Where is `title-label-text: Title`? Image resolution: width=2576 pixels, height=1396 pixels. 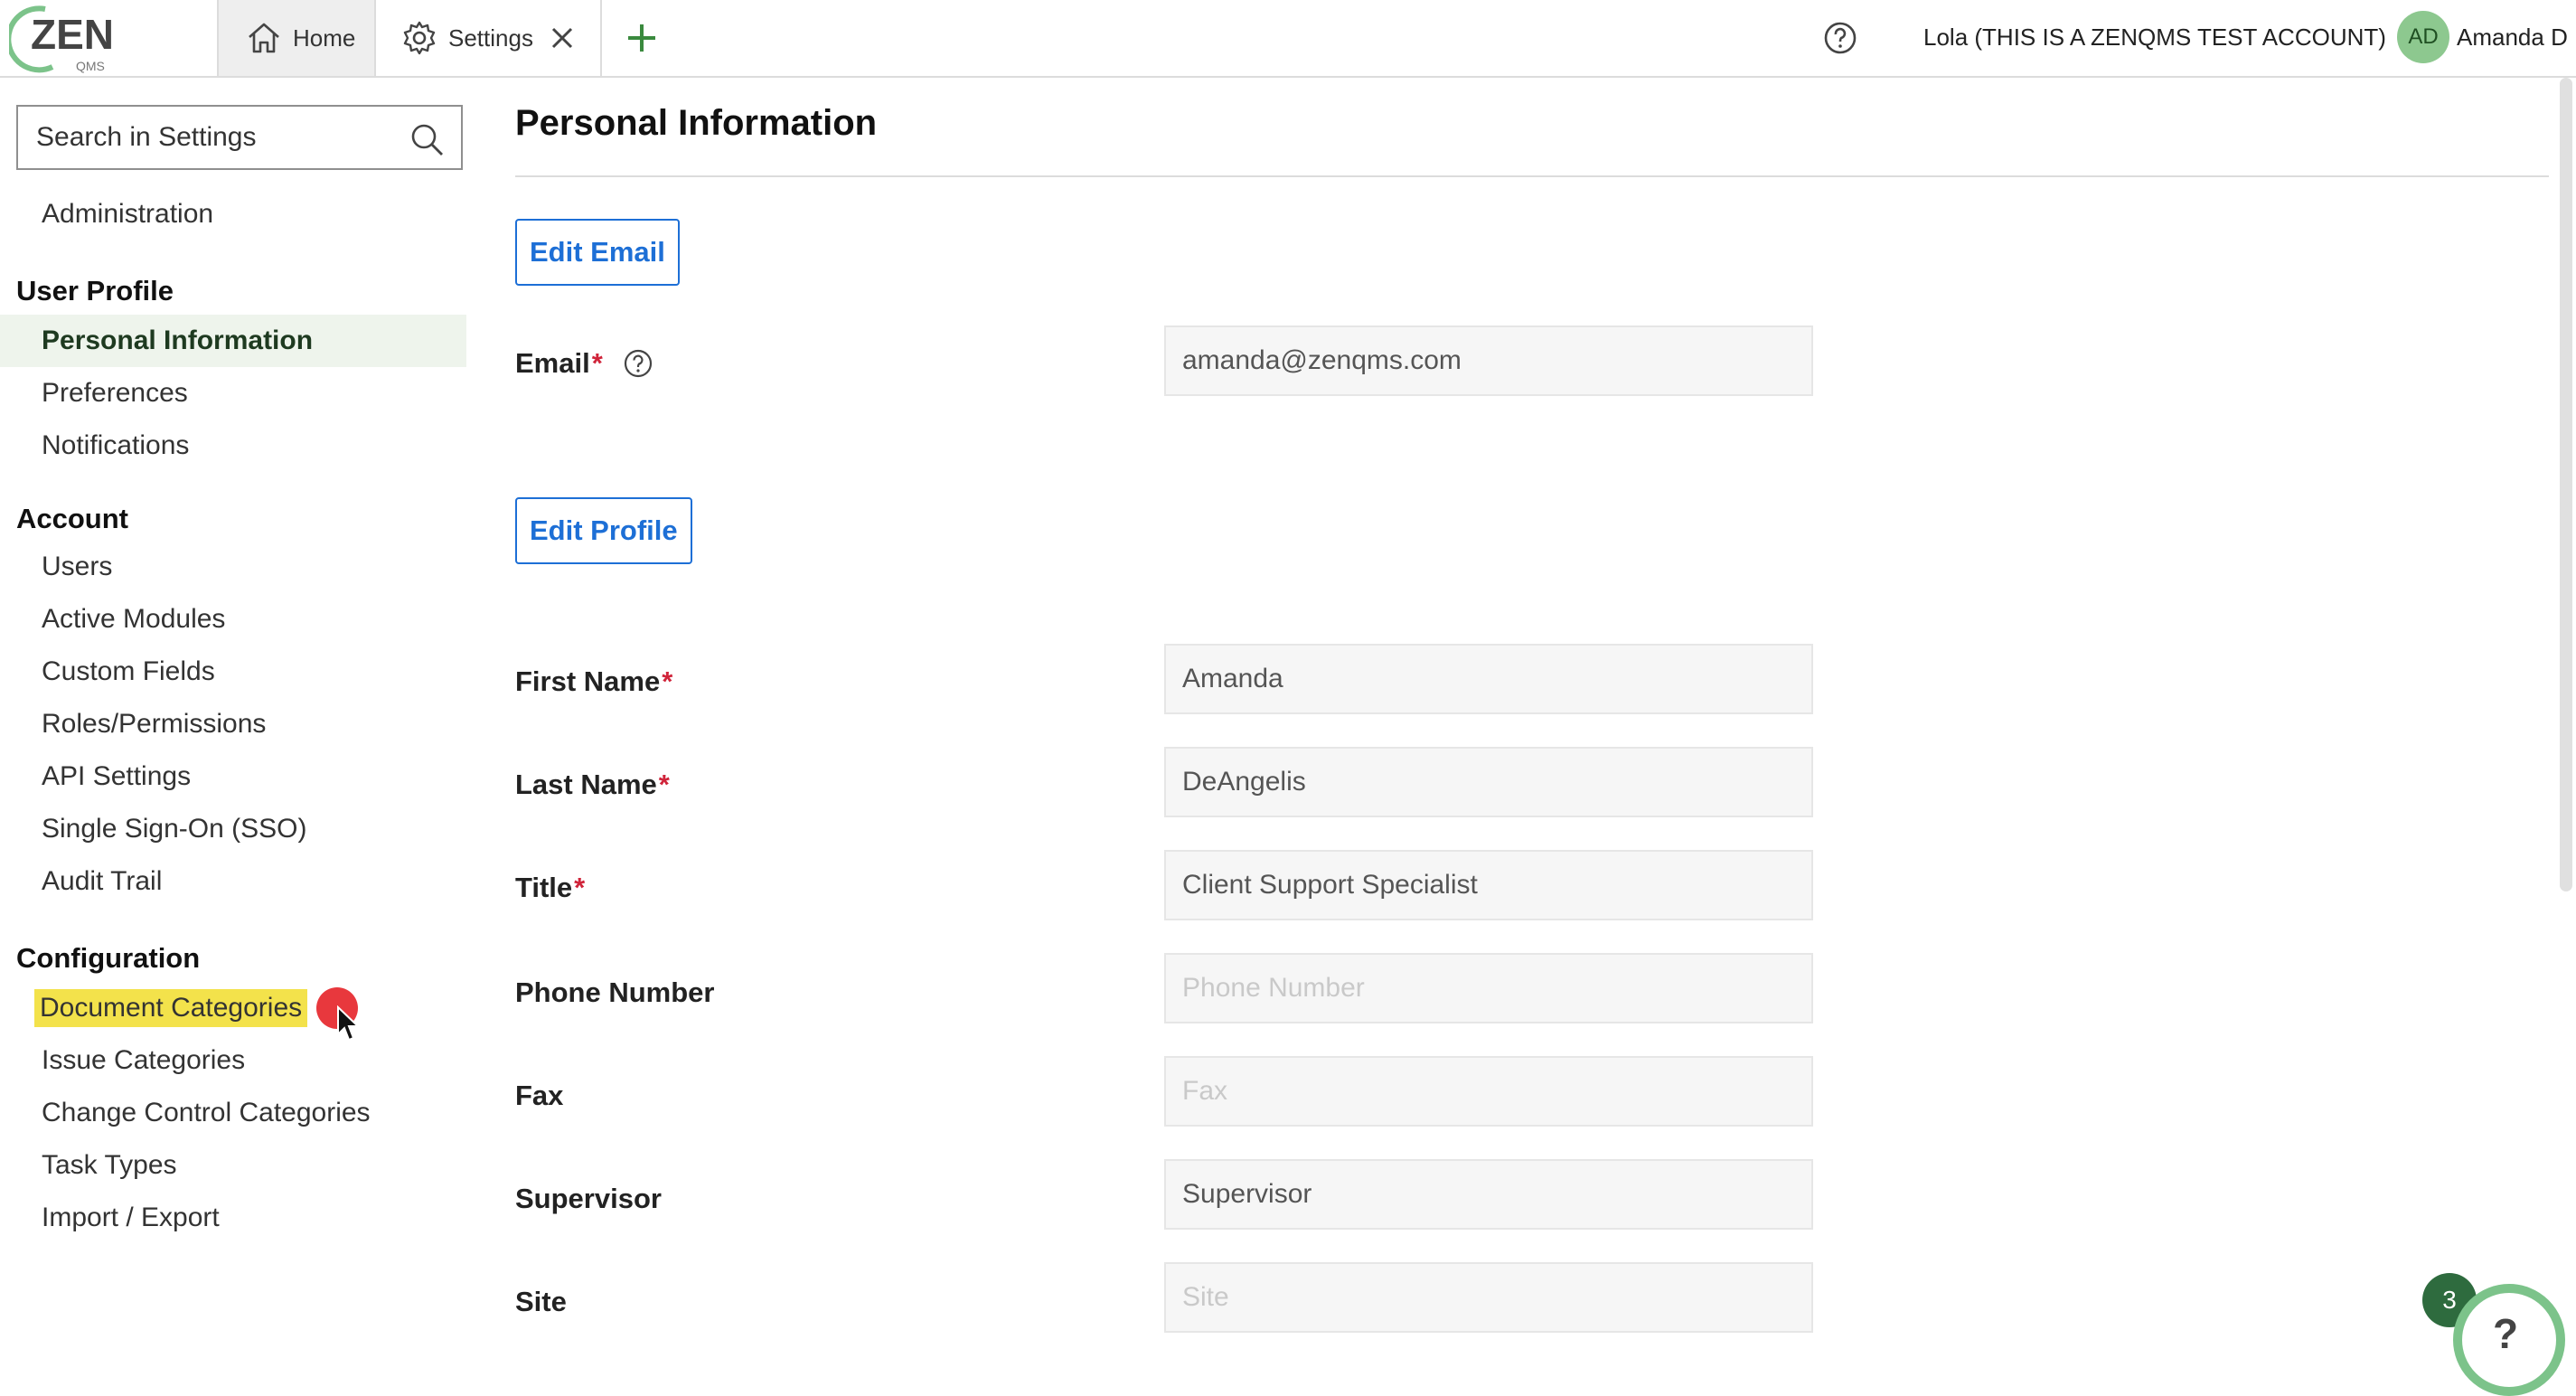
title-label-text: Title is located at coordinates (544, 887).